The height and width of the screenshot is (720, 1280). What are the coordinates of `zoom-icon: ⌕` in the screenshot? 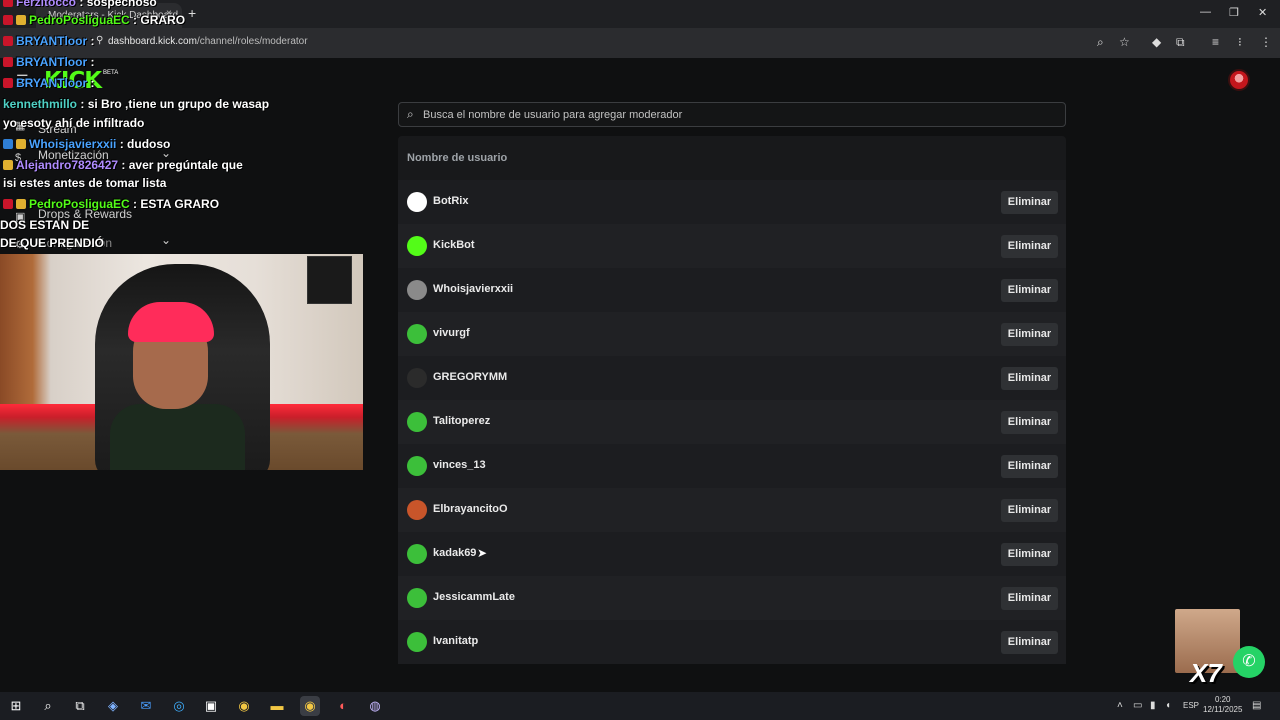 It's located at (1100, 42).